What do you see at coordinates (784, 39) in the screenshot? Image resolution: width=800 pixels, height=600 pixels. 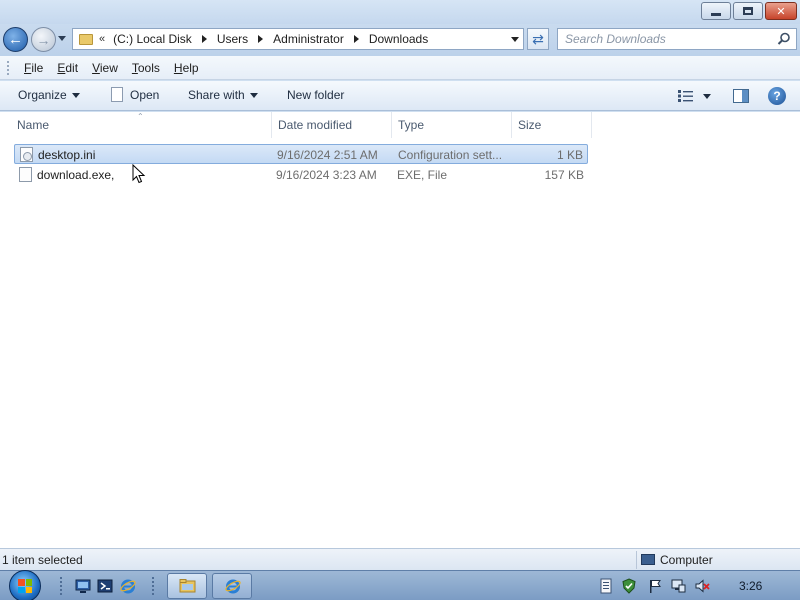 I see `search-icon` at bounding box center [784, 39].